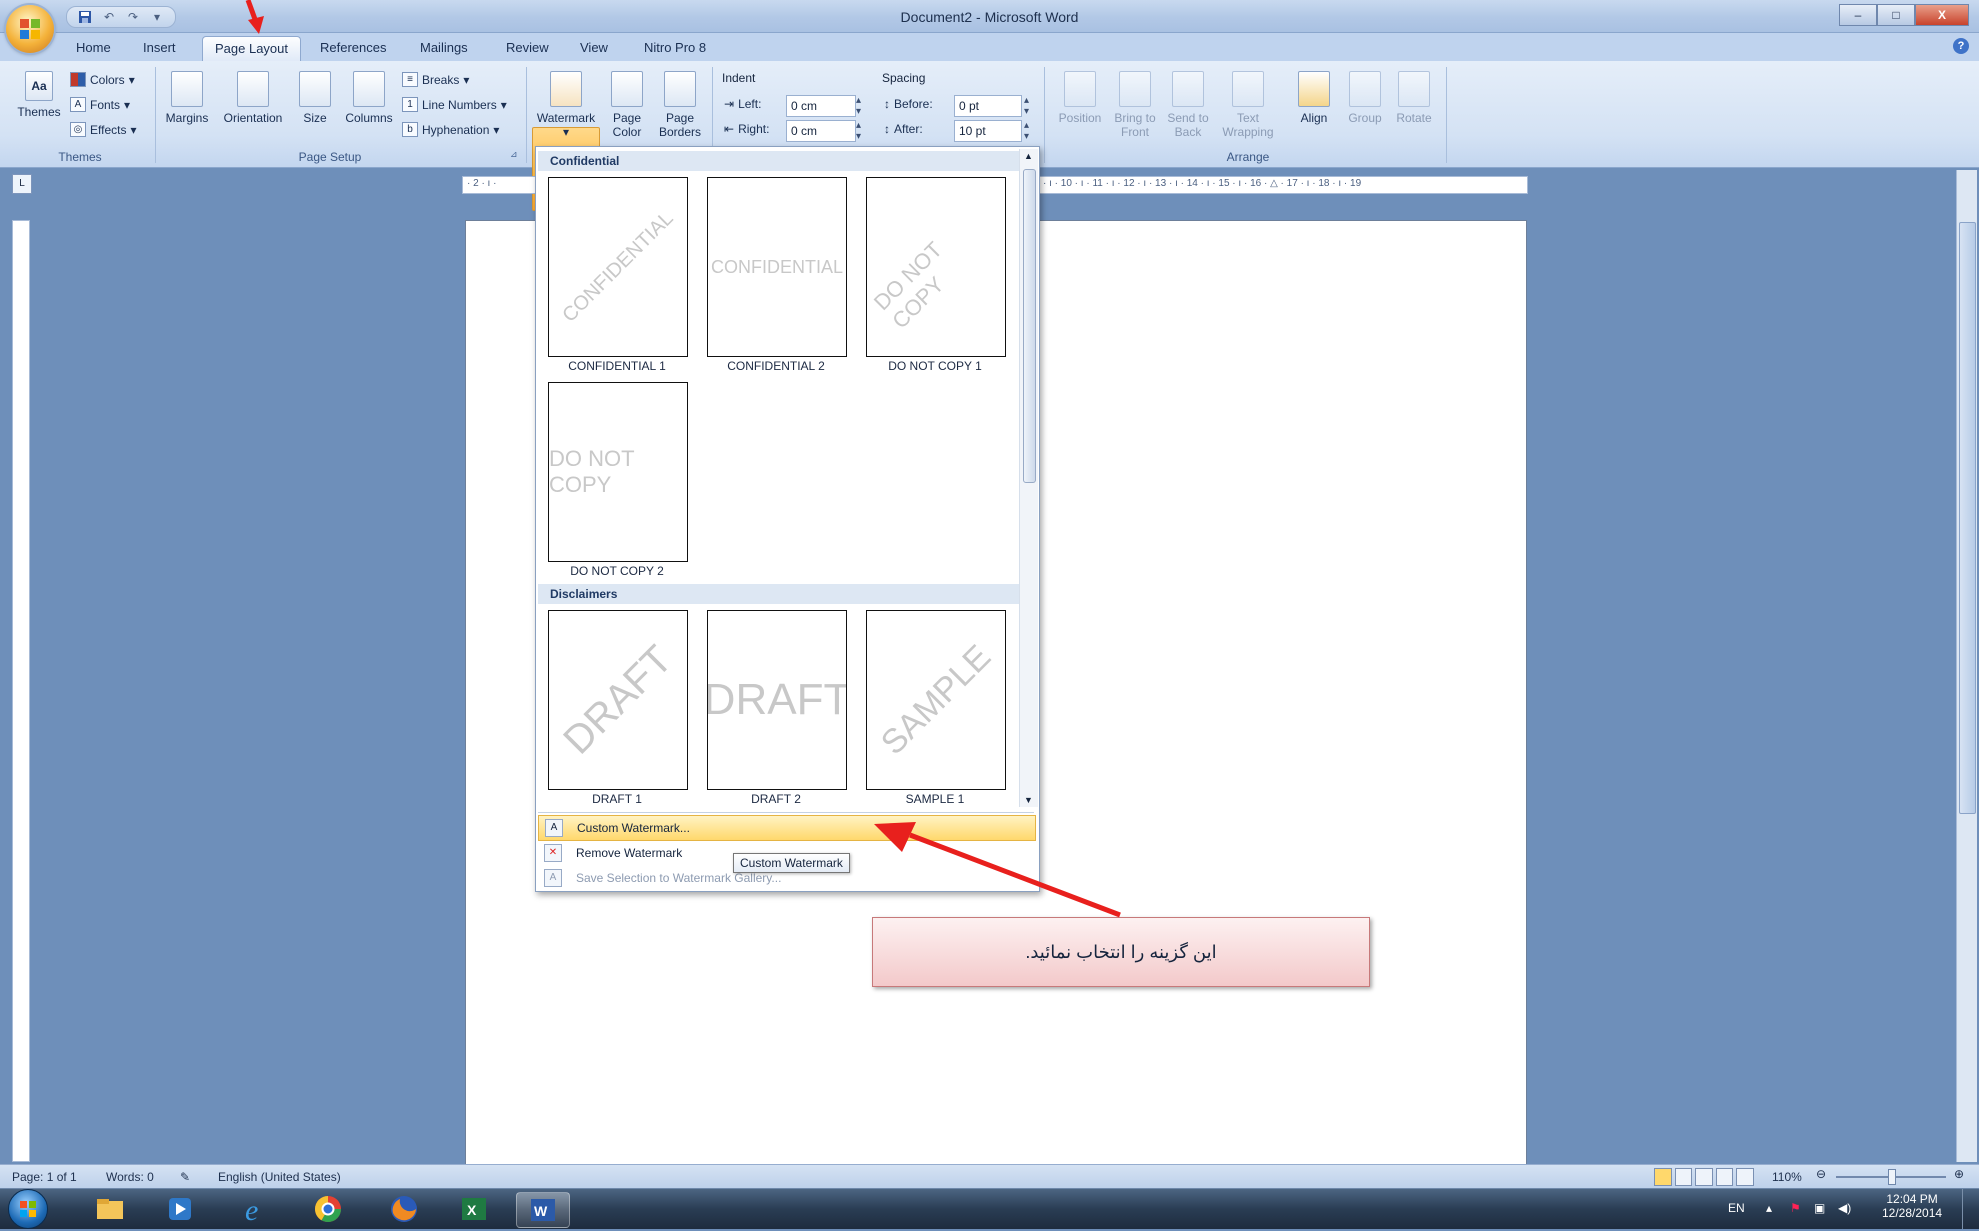 The image size is (1979, 1231). Describe the element at coordinates (1028, 800) in the screenshot. I see `scroll-down-icon: ▼` at that location.